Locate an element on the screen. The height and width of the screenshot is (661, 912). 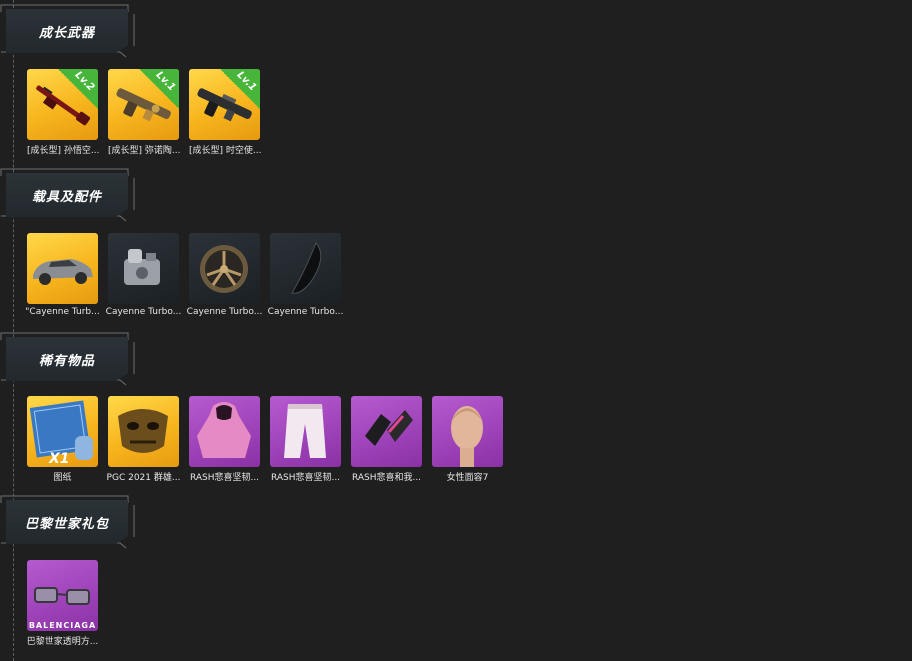
section-title: 稀有物品 is located at coordinates (66, 361).